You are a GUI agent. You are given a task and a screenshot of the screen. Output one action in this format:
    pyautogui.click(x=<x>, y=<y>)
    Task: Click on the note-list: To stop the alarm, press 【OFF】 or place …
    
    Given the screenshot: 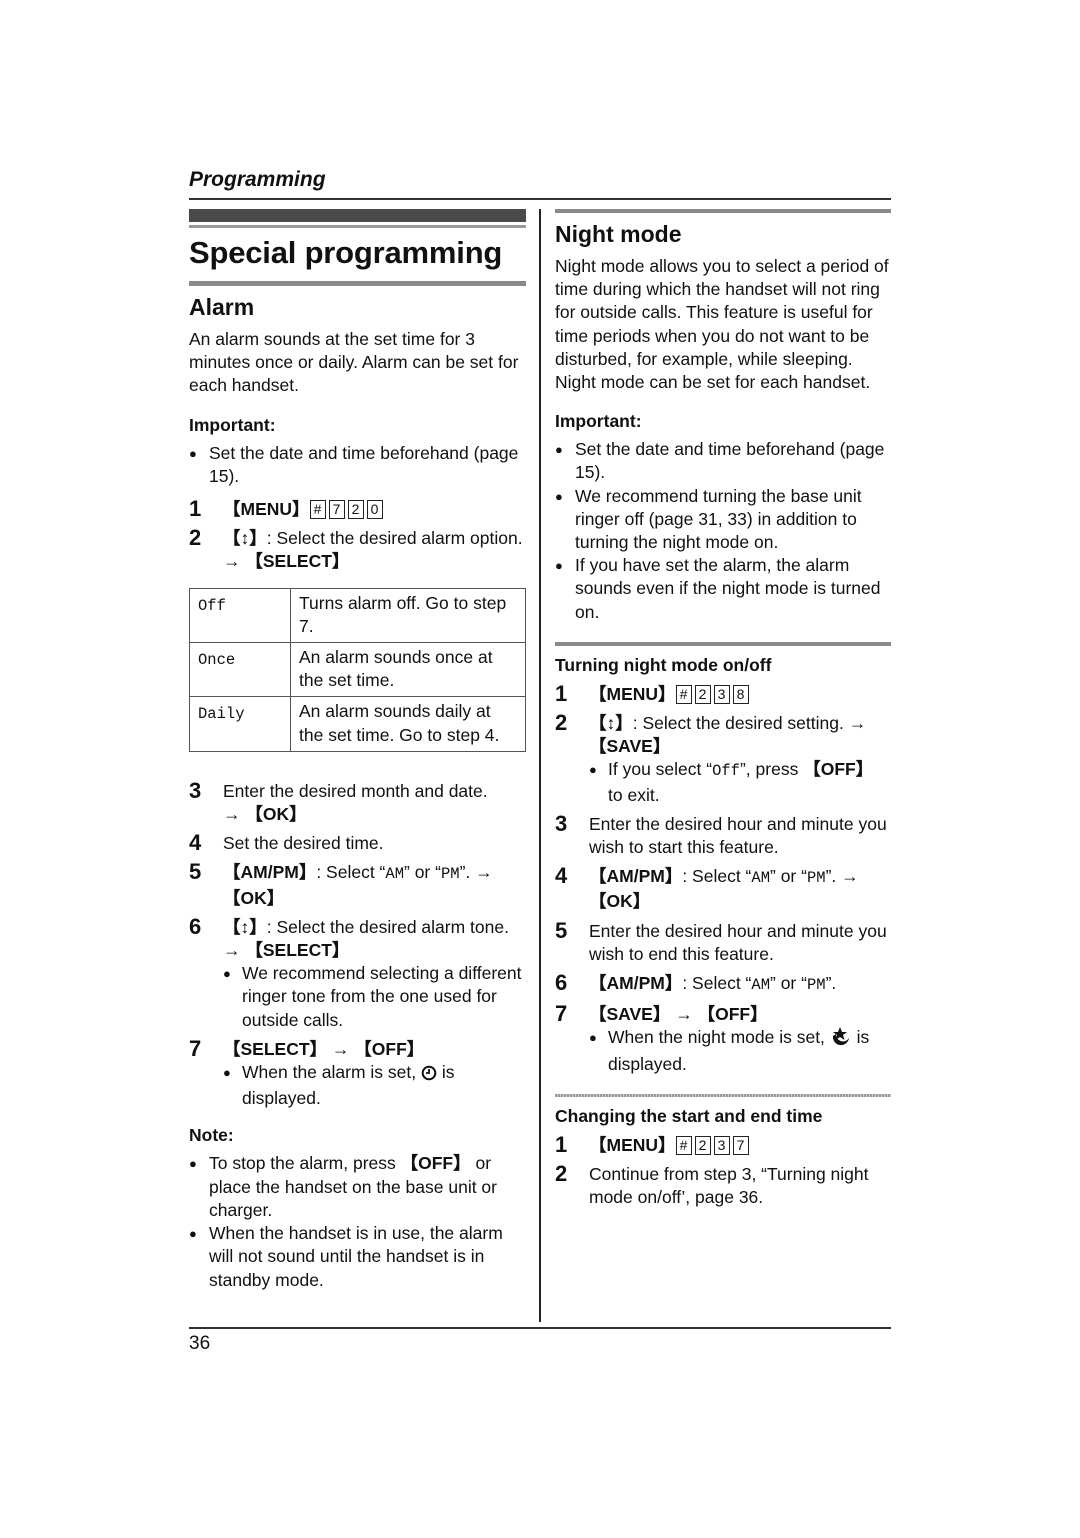 What is the action you would take?
    pyautogui.click(x=357, y=1221)
    